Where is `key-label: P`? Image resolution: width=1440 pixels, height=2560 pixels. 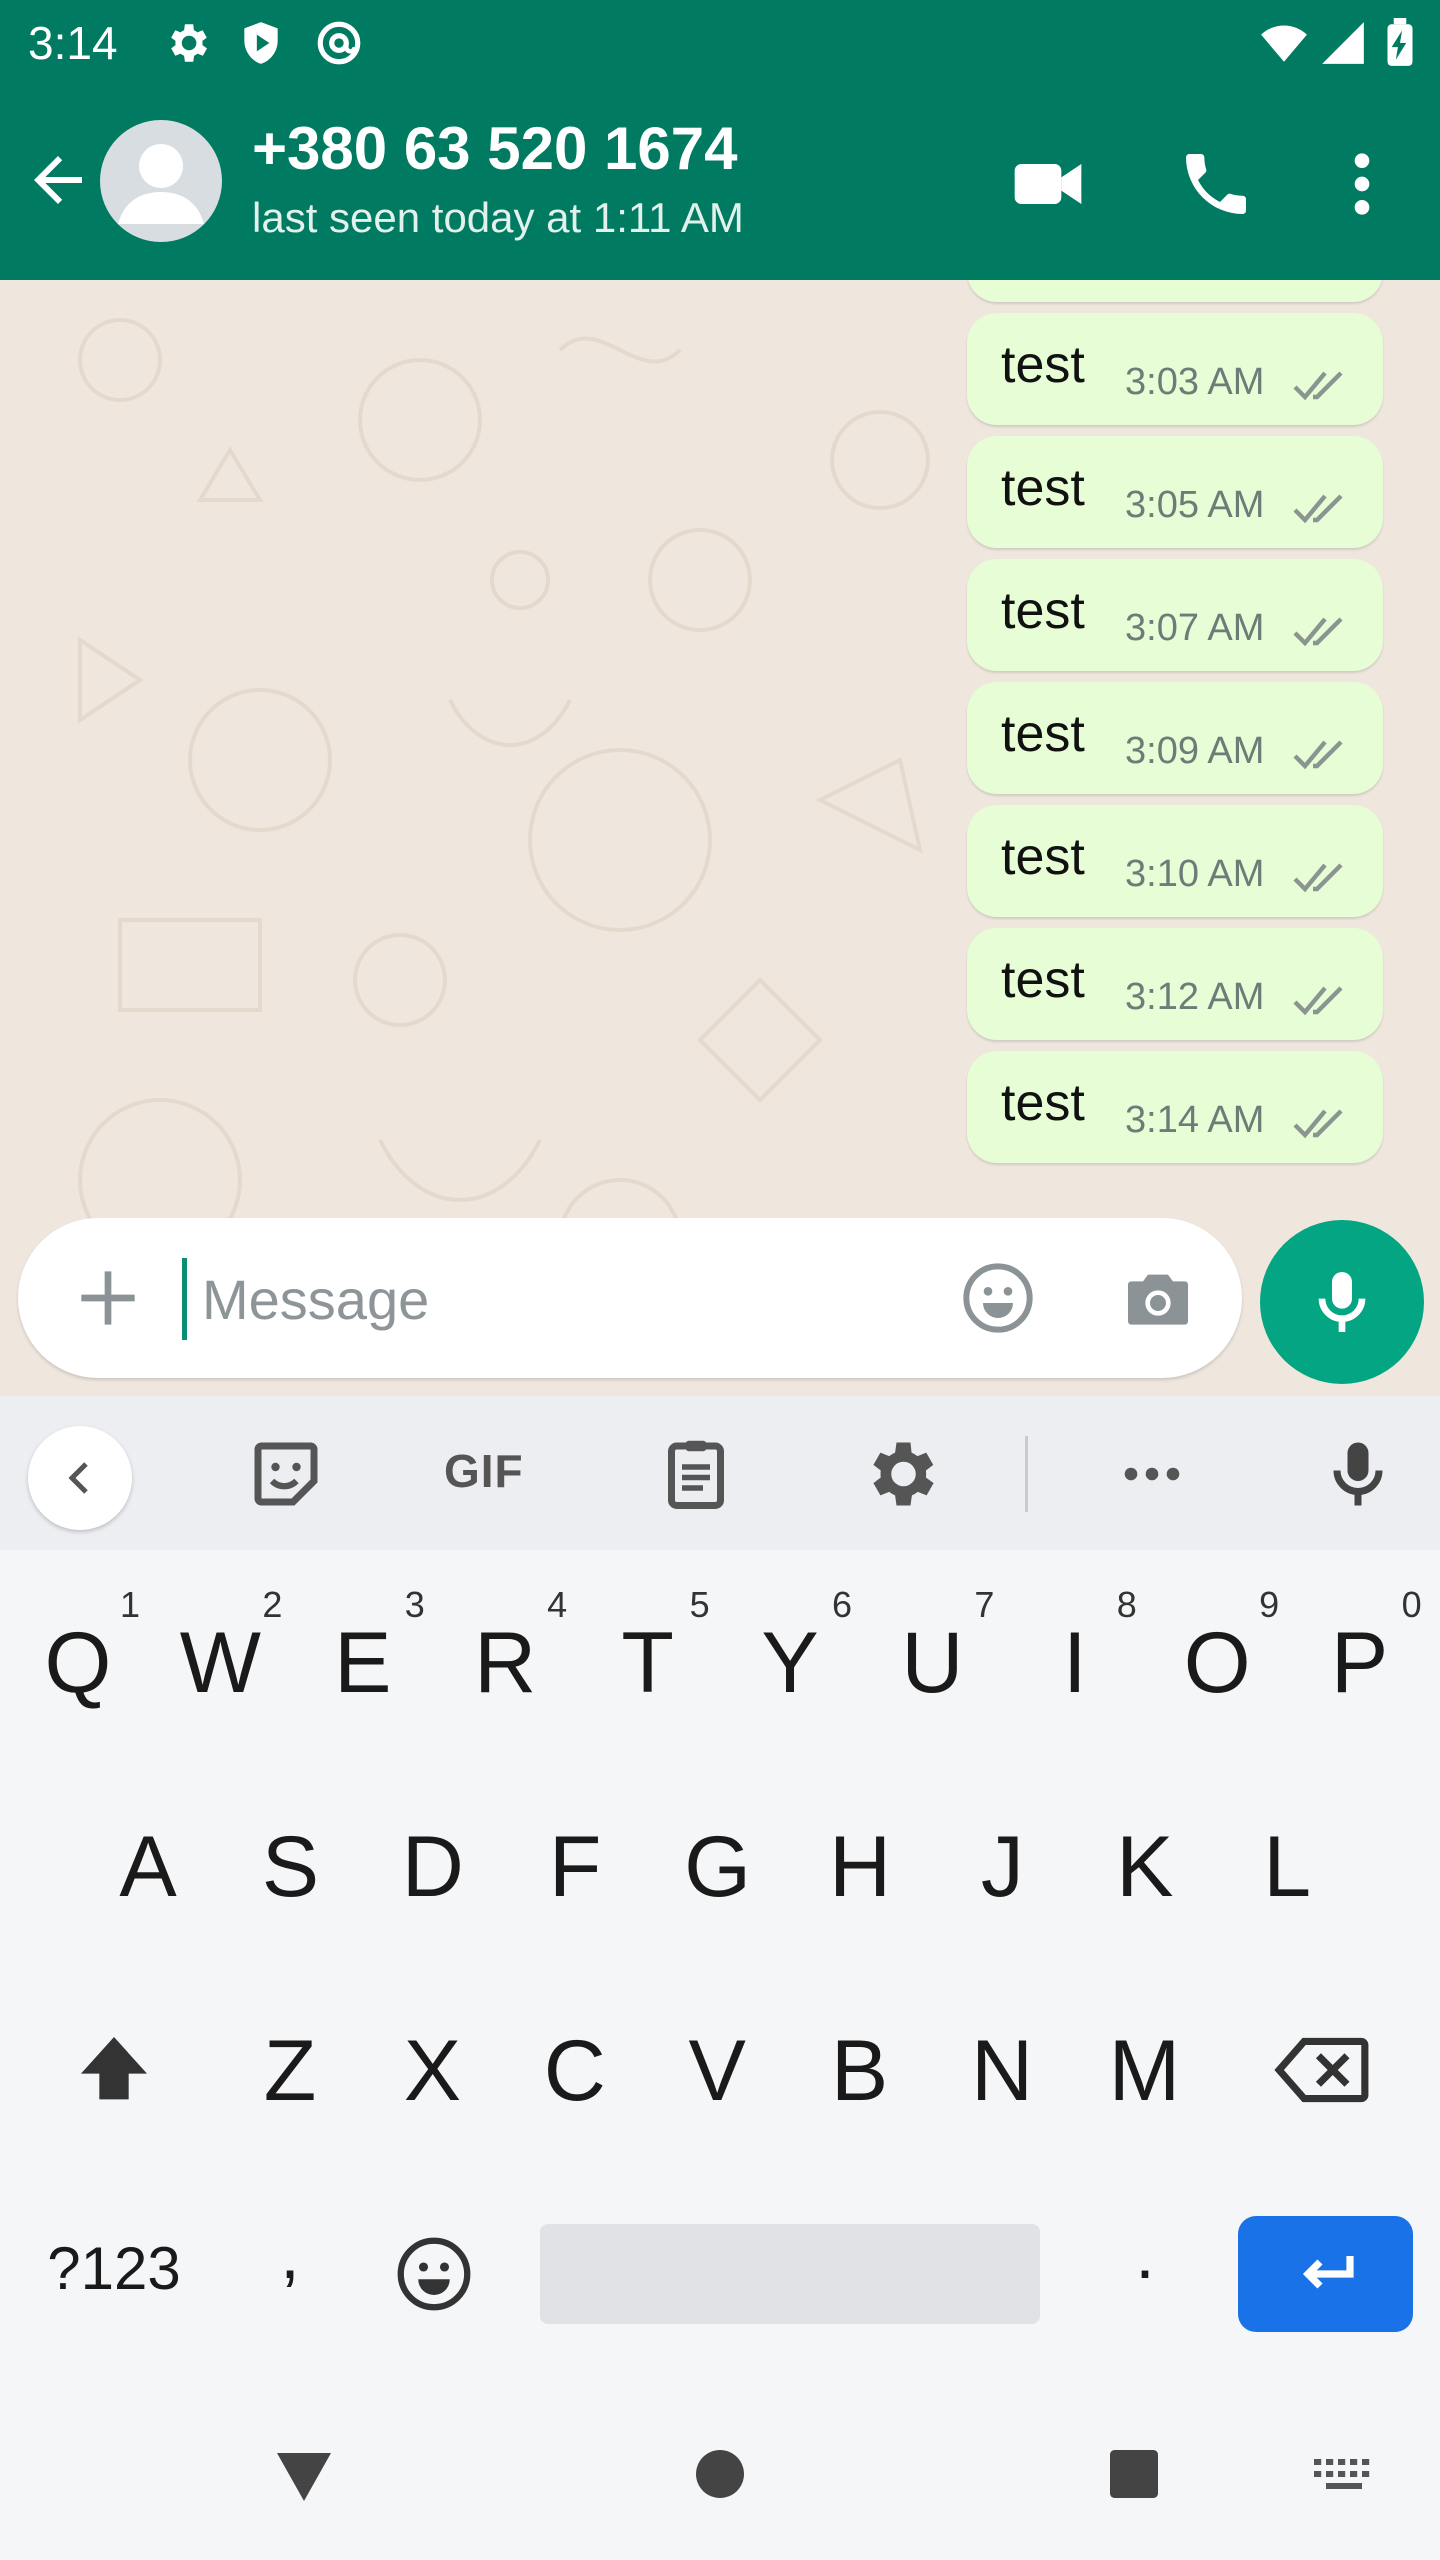
key-label: P is located at coordinates (1359, 1663).